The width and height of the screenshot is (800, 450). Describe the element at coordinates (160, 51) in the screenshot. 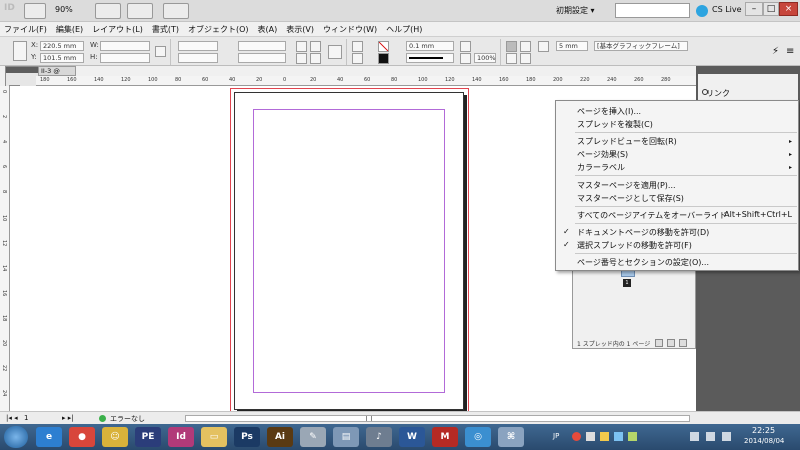

I see `constrain-proportions-icon` at that location.